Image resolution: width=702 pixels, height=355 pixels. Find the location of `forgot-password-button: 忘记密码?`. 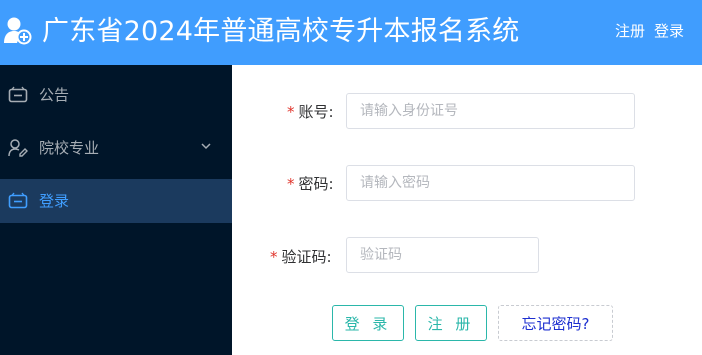

forgot-password-button: 忘记密码? is located at coordinates (555, 323).